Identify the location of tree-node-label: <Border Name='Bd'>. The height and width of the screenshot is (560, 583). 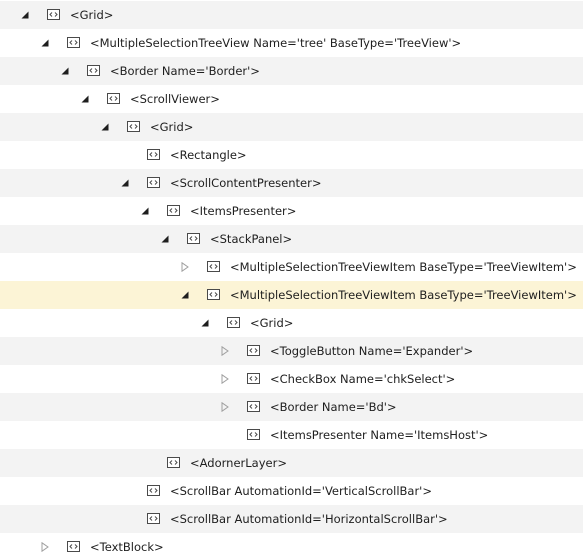
(333, 407).